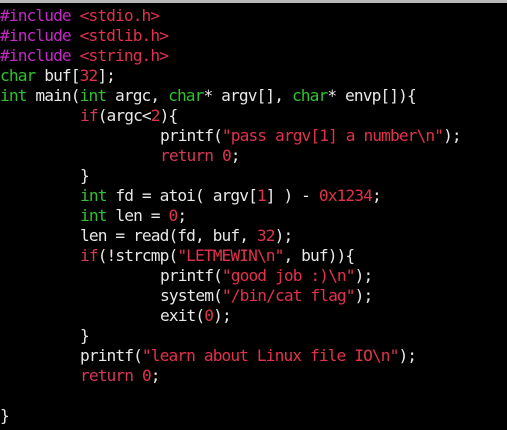  I want to click on code-line-3: #include <string.h>, so click(253, 56).